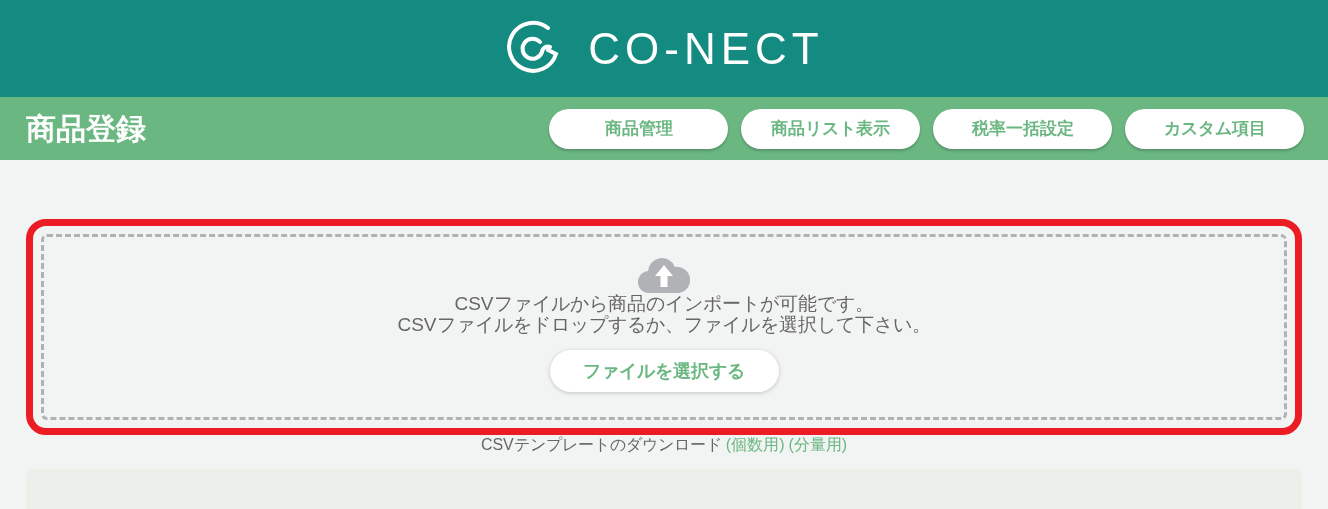 This screenshot has height=509, width=1328. Describe the element at coordinates (1022, 128) in the screenshot. I see `nav-button: 税率一括設定` at that location.